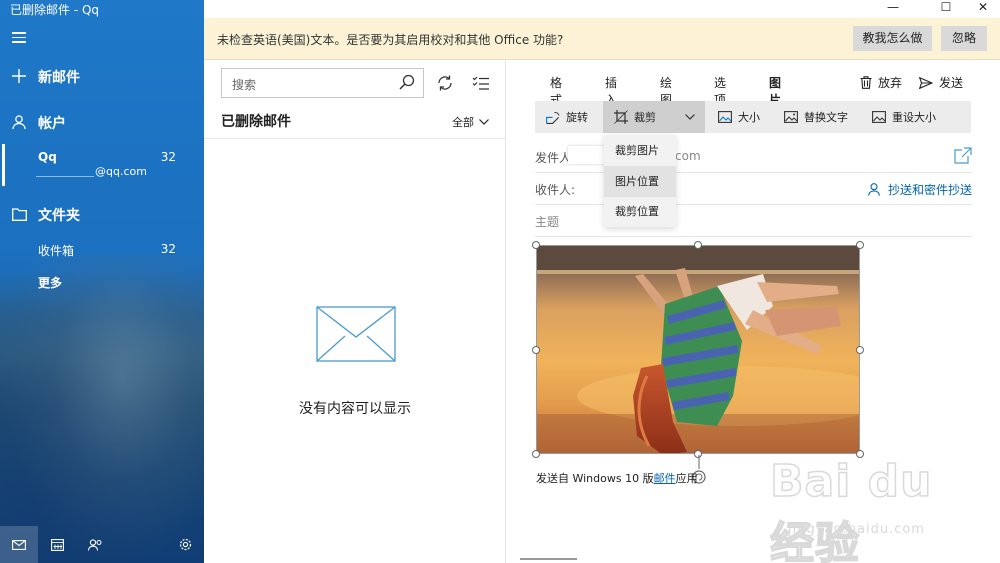 The height and width of the screenshot is (563, 1000). I want to click on discard-button: 放弃, so click(881, 82).